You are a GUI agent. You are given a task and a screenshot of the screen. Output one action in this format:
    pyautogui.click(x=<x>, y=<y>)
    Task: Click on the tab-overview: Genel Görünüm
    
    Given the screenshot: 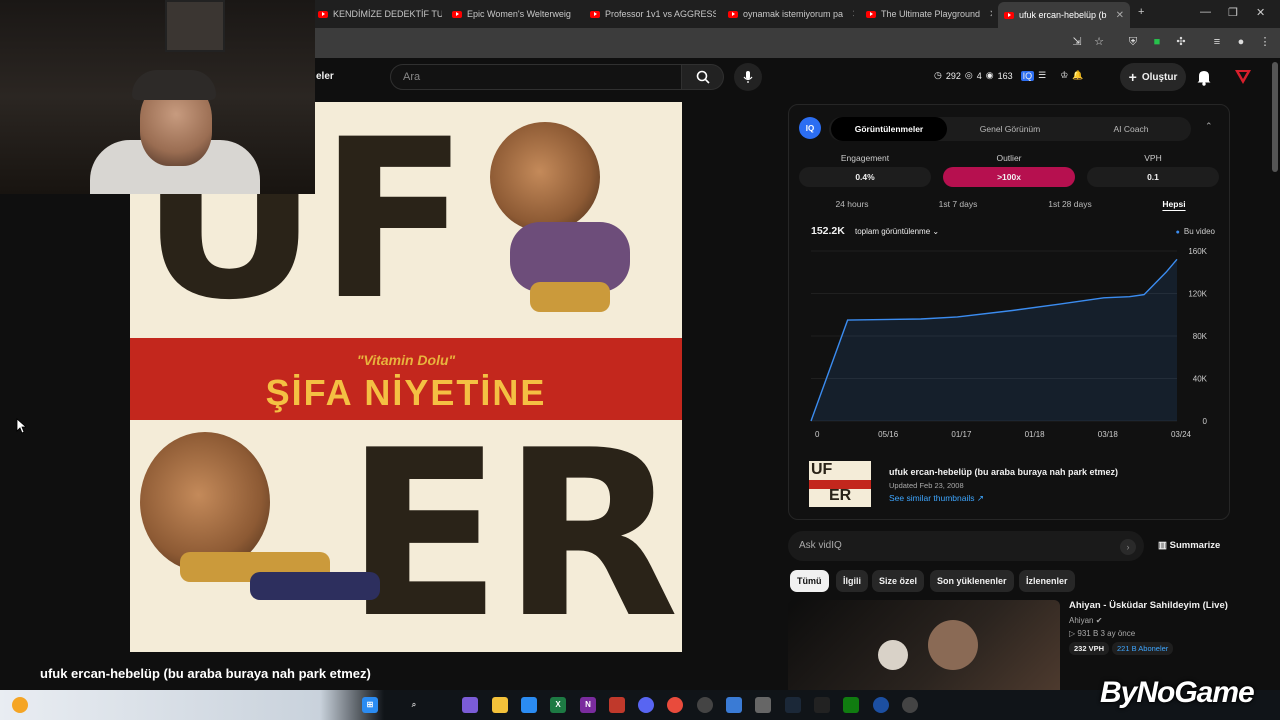 What is the action you would take?
    pyautogui.click(x=1010, y=129)
    